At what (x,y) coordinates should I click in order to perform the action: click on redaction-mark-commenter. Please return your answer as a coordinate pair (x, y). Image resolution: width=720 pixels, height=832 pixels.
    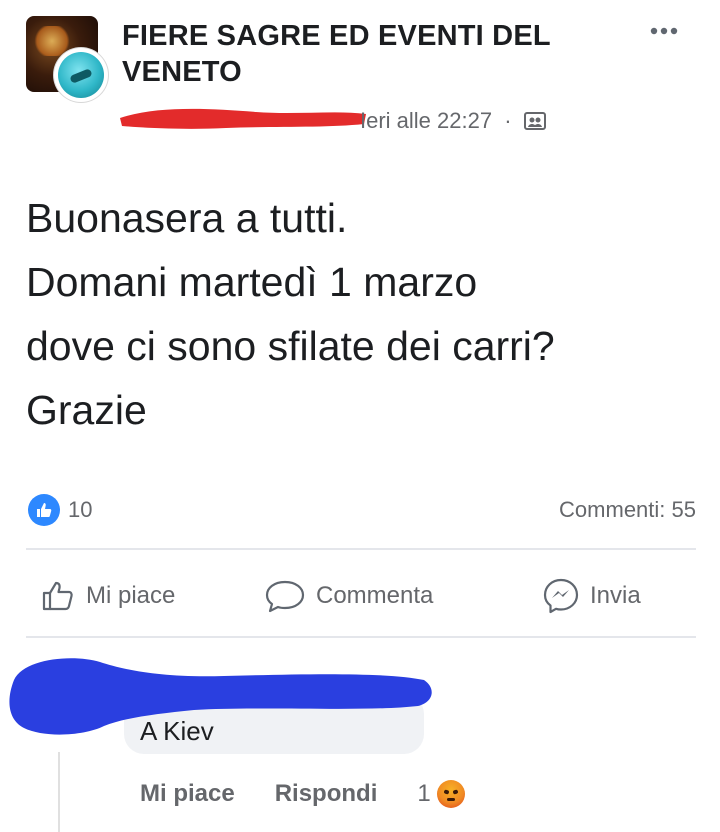
    Looking at the image, I should click on (220, 696).